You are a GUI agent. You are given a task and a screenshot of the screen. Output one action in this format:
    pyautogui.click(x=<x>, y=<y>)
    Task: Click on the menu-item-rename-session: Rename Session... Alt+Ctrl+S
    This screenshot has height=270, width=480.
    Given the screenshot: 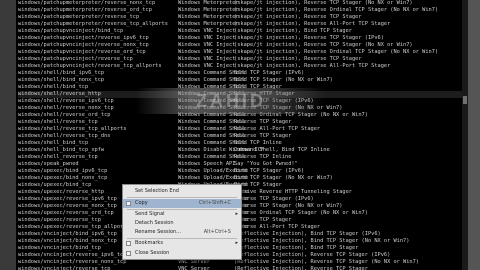 What is the action you would take?
    pyautogui.click(x=182, y=232)
    